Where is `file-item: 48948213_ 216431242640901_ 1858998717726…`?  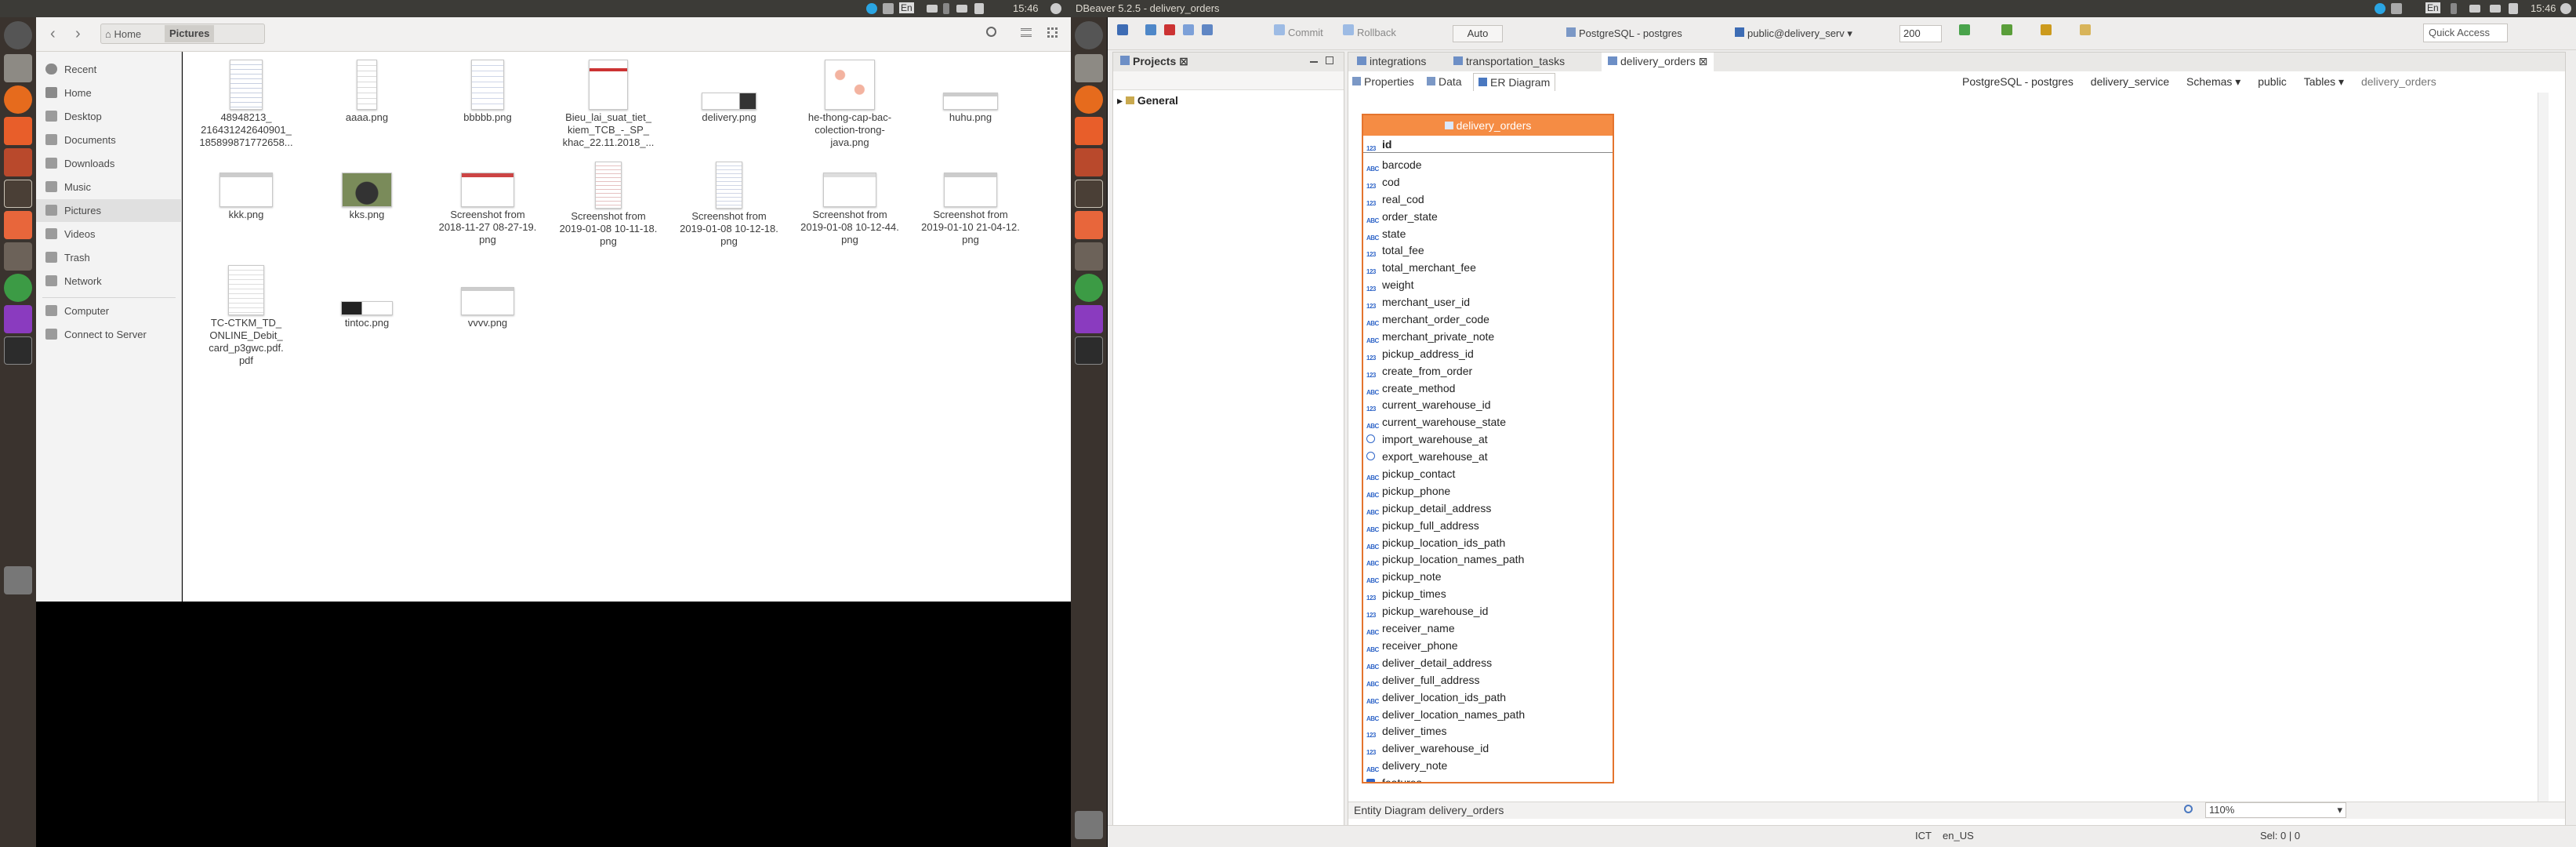
file-item: 48948213_ 216431242640901_ 1858998717726… is located at coordinates (246, 104).